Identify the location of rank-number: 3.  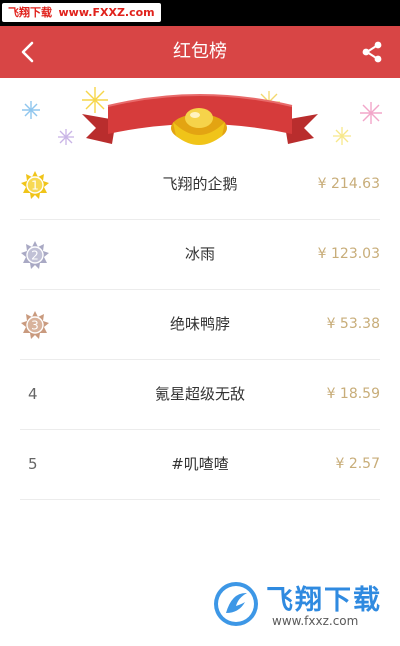
(35, 326).